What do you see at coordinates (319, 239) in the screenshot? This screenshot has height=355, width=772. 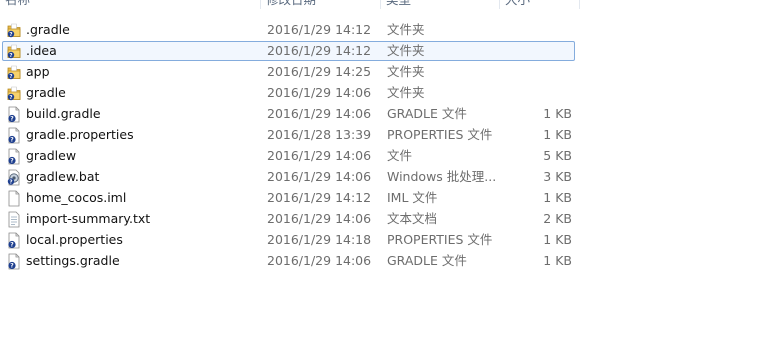 I see `file-date: 2016/1/29 14:18` at bounding box center [319, 239].